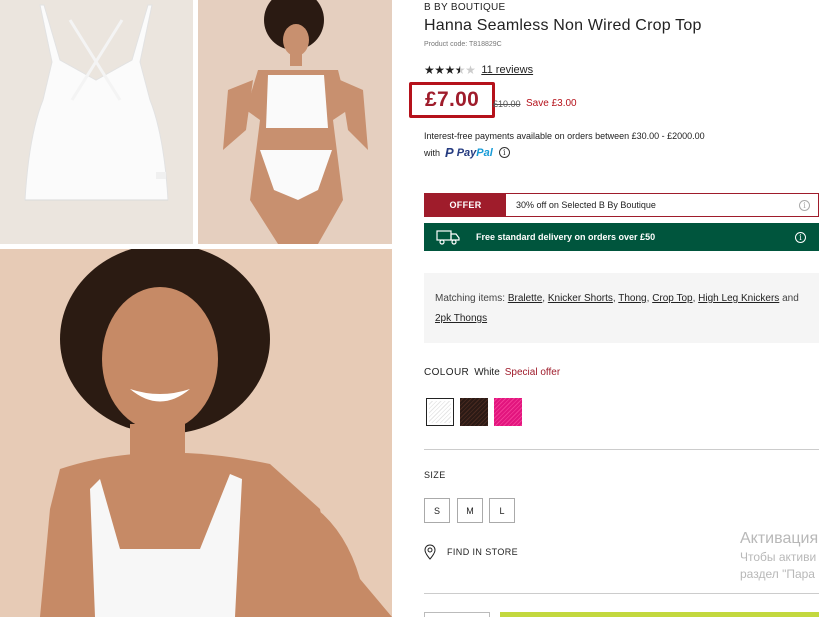 The height and width of the screenshot is (617, 832). What do you see at coordinates (659, 614) in the screenshot?
I see `add-to-bag-button` at bounding box center [659, 614].